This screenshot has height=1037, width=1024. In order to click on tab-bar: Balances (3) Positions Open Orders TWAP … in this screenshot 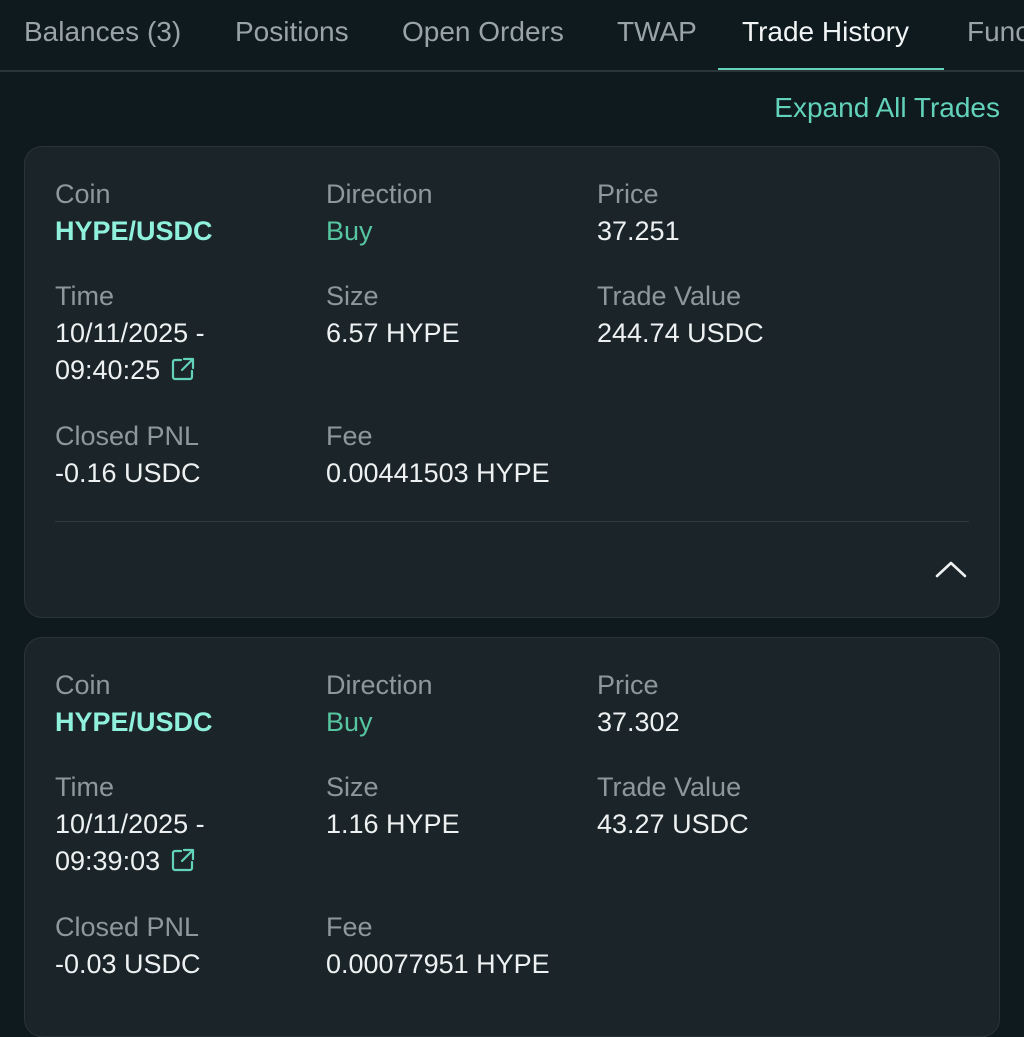, I will do `click(512, 36)`.